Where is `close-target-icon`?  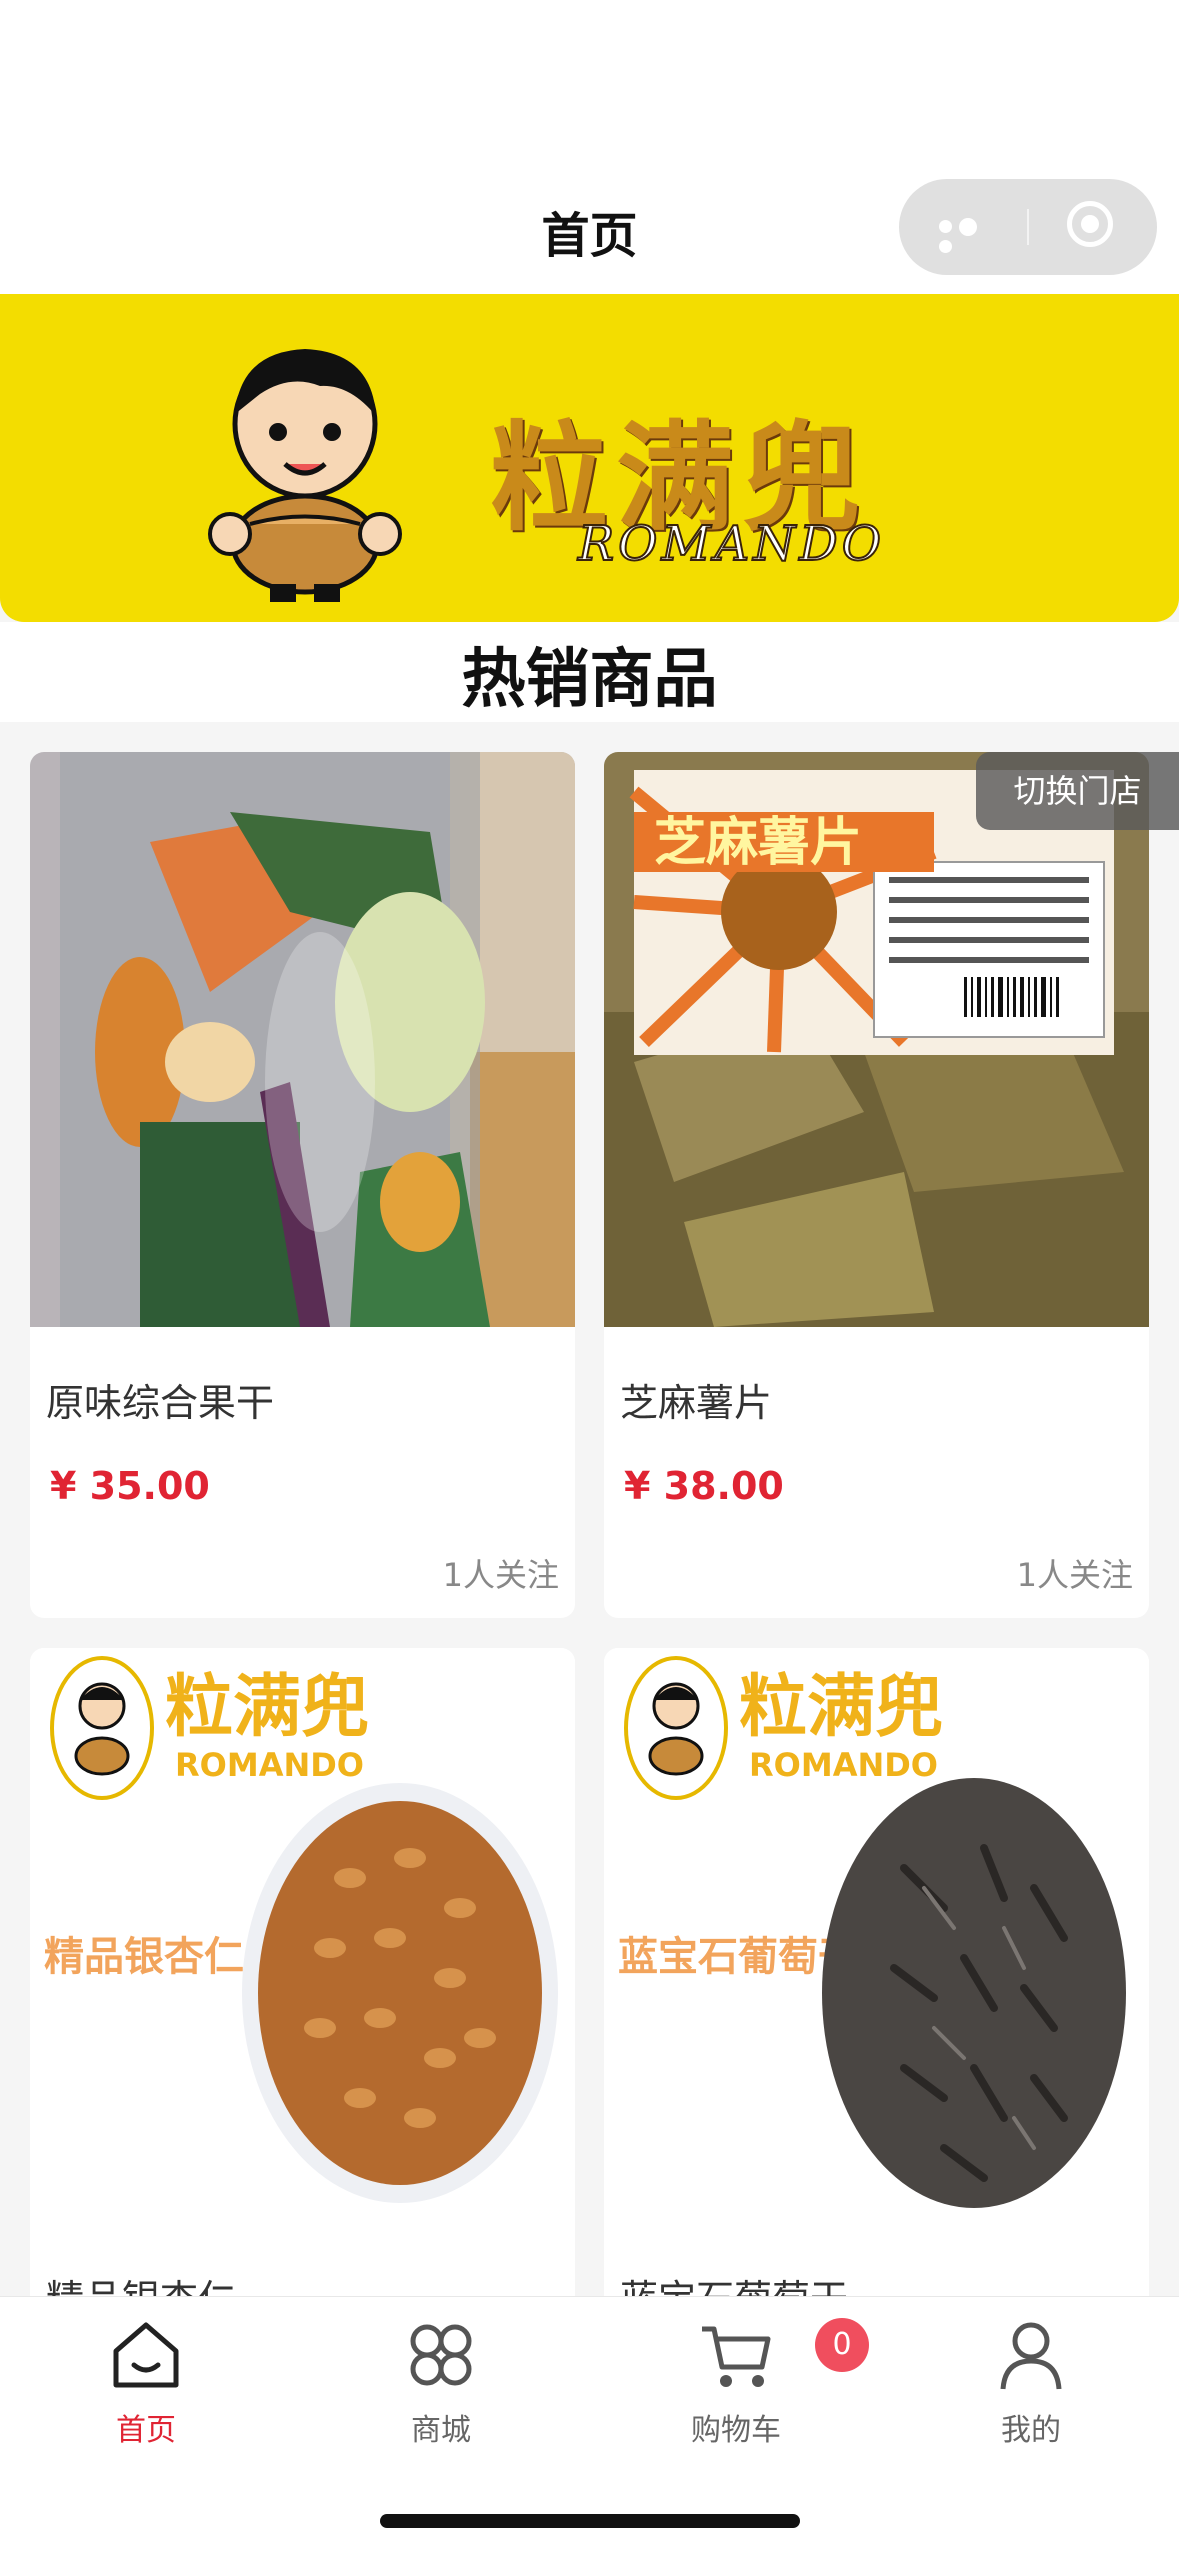
close-target-icon is located at coordinates (1090, 224).